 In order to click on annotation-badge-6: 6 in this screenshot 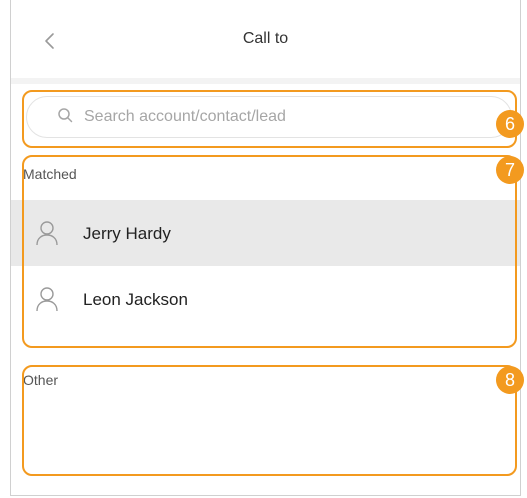, I will do `click(510, 124)`.